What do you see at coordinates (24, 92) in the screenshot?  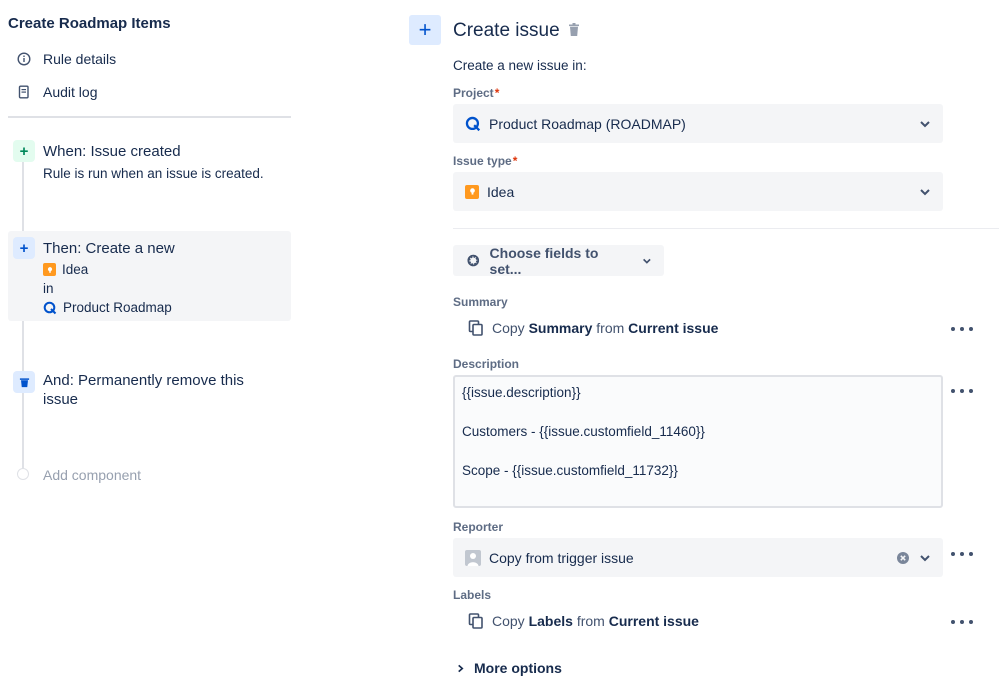 I see `document-icon` at bounding box center [24, 92].